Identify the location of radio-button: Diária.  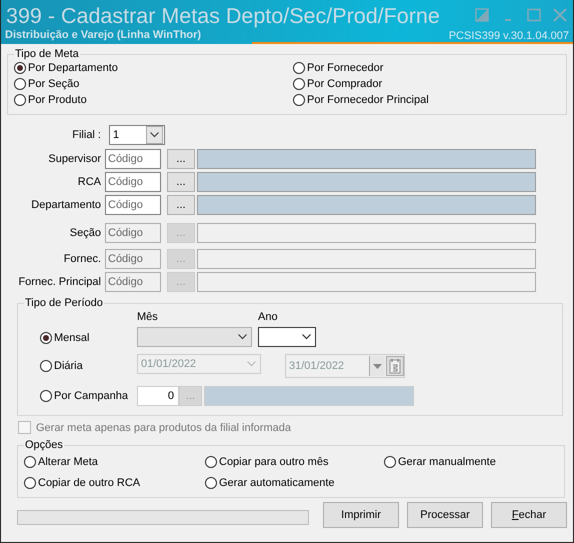
(61, 366).